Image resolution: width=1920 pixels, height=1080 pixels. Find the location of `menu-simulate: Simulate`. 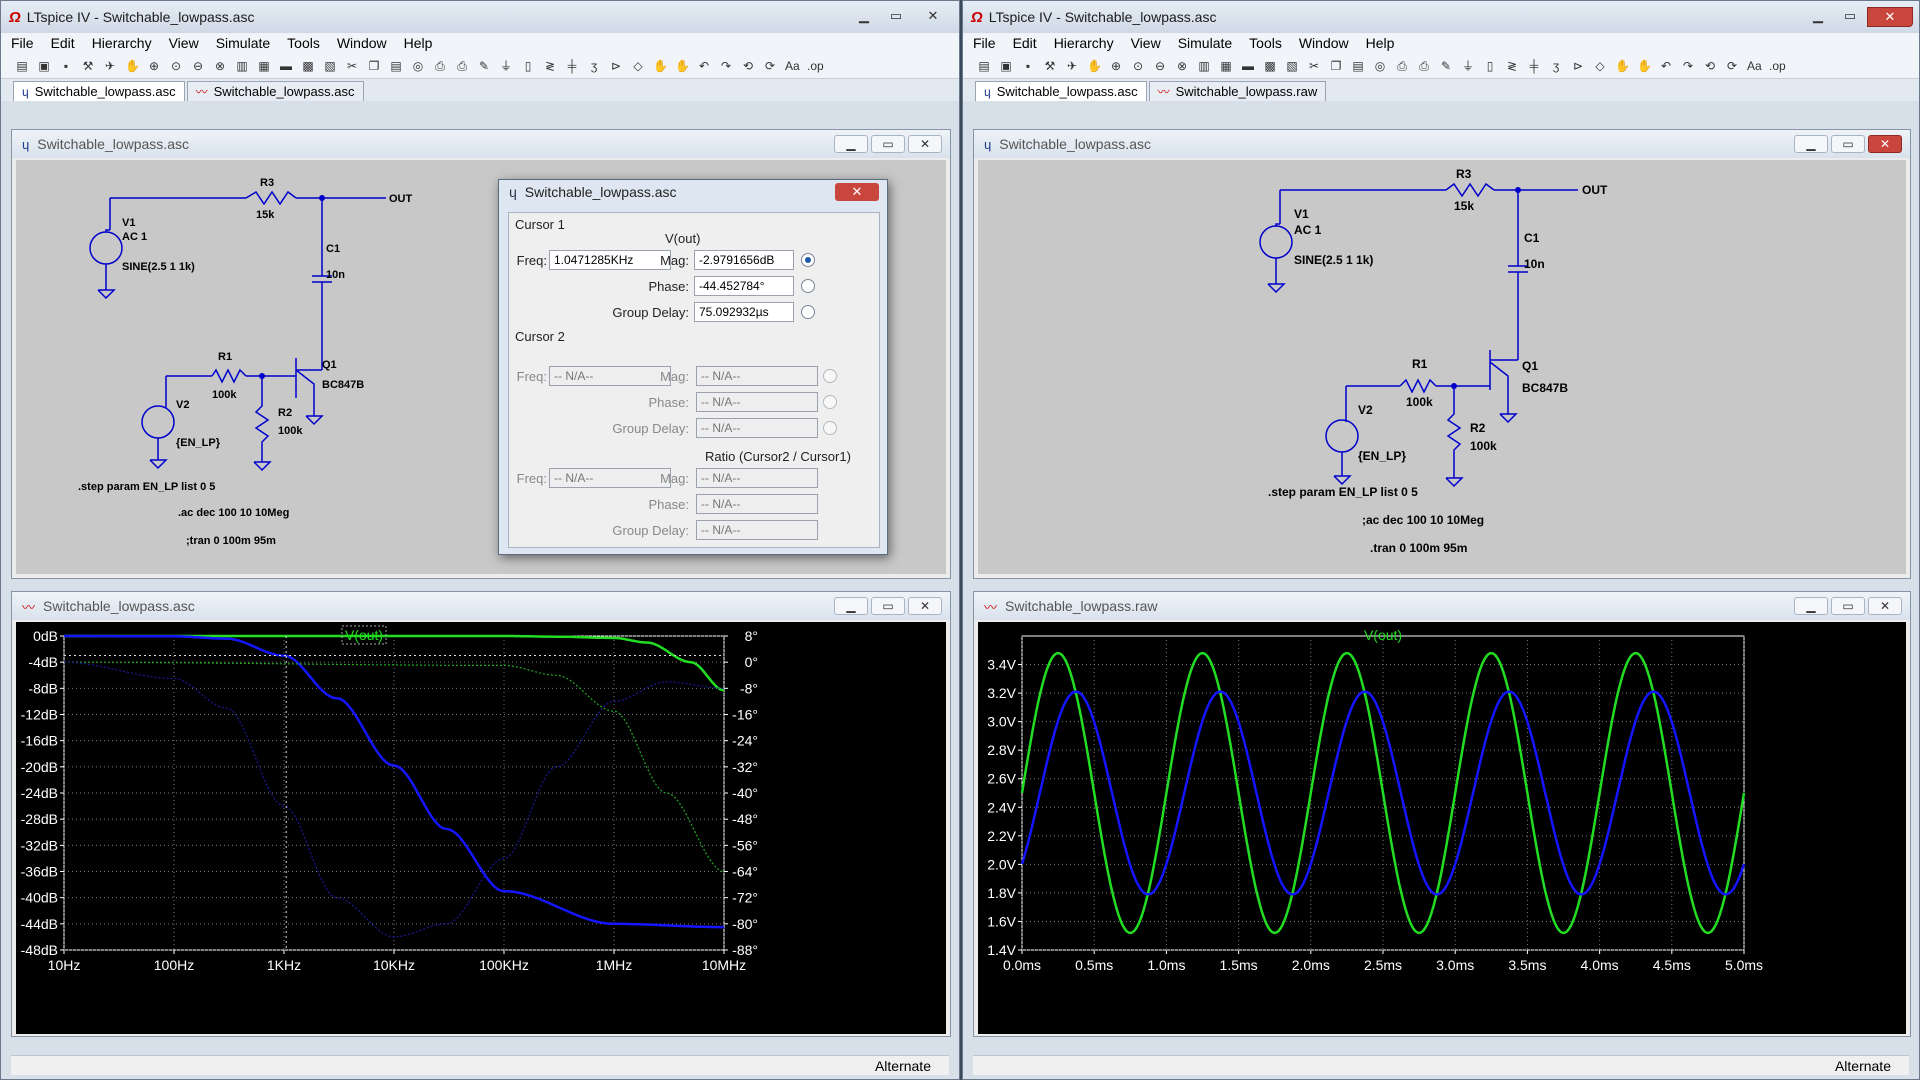

menu-simulate: Simulate is located at coordinates (243, 43).